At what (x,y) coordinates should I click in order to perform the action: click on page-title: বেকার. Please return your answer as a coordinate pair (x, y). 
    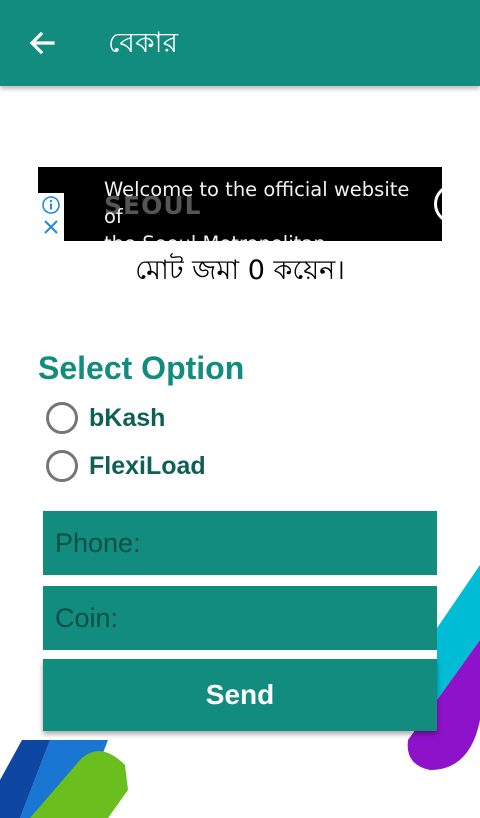
    Looking at the image, I should click on (143, 42).